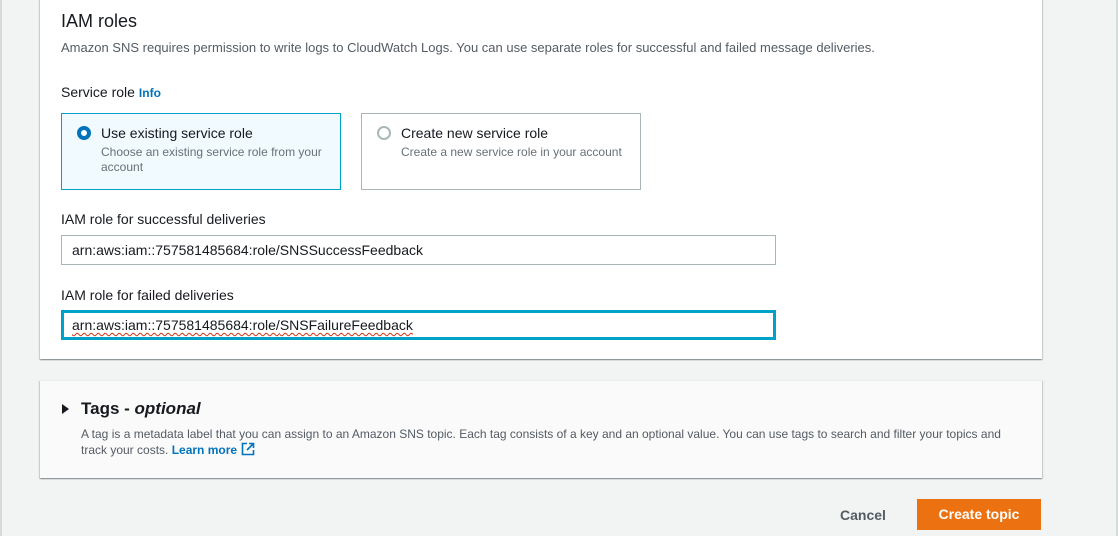 This screenshot has width=1118, height=536. What do you see at coordinates (163, 219) in the screenshot?
I see `success-role-label: IAM role for successful deliveries` at bounding box center [163, 219].